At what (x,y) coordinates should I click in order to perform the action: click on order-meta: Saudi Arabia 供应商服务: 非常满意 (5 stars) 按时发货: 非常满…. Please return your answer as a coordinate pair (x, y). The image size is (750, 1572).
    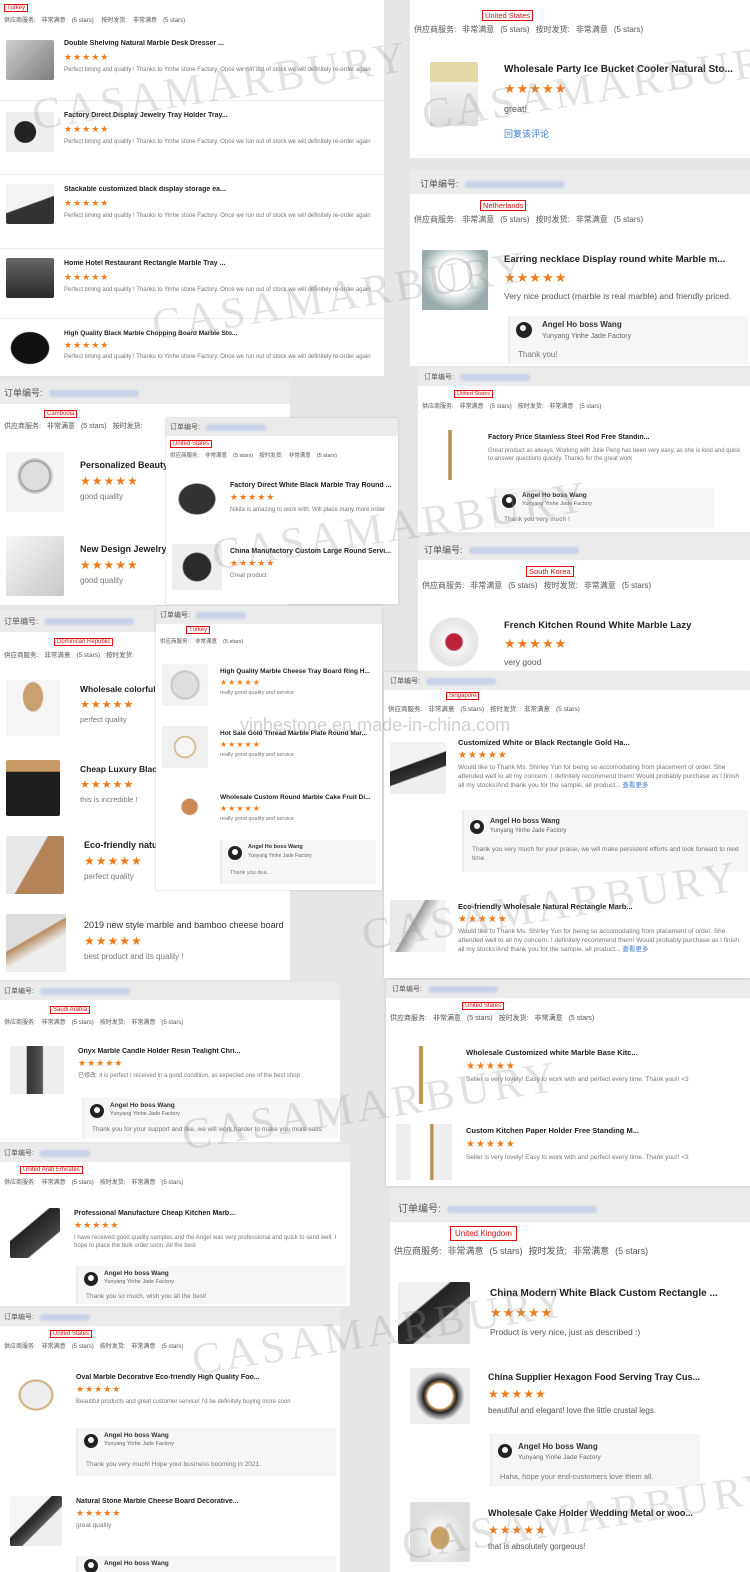
    Looking at the image, I should click on (94, 1016).